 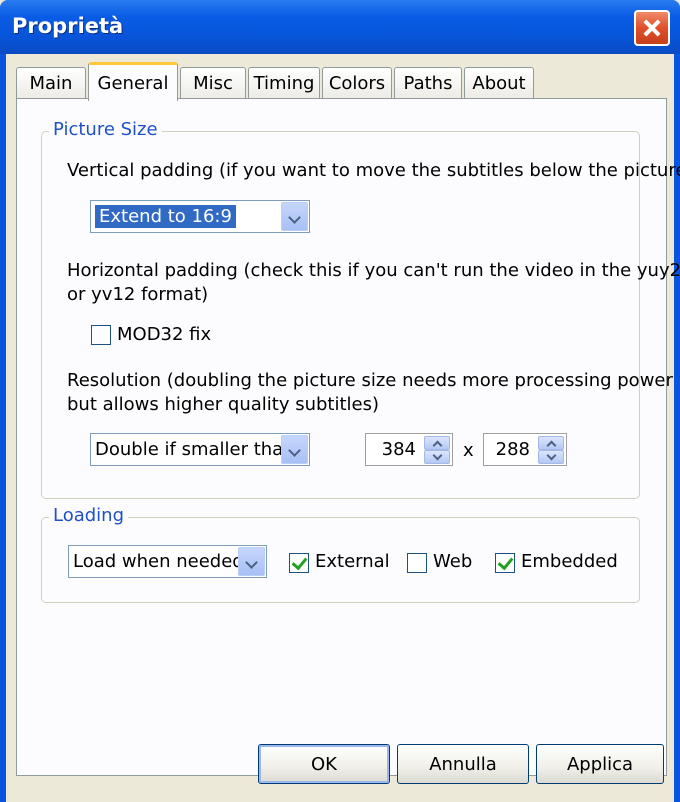 I want to click on tab-paths: Paths, so click(x=428, y=83).